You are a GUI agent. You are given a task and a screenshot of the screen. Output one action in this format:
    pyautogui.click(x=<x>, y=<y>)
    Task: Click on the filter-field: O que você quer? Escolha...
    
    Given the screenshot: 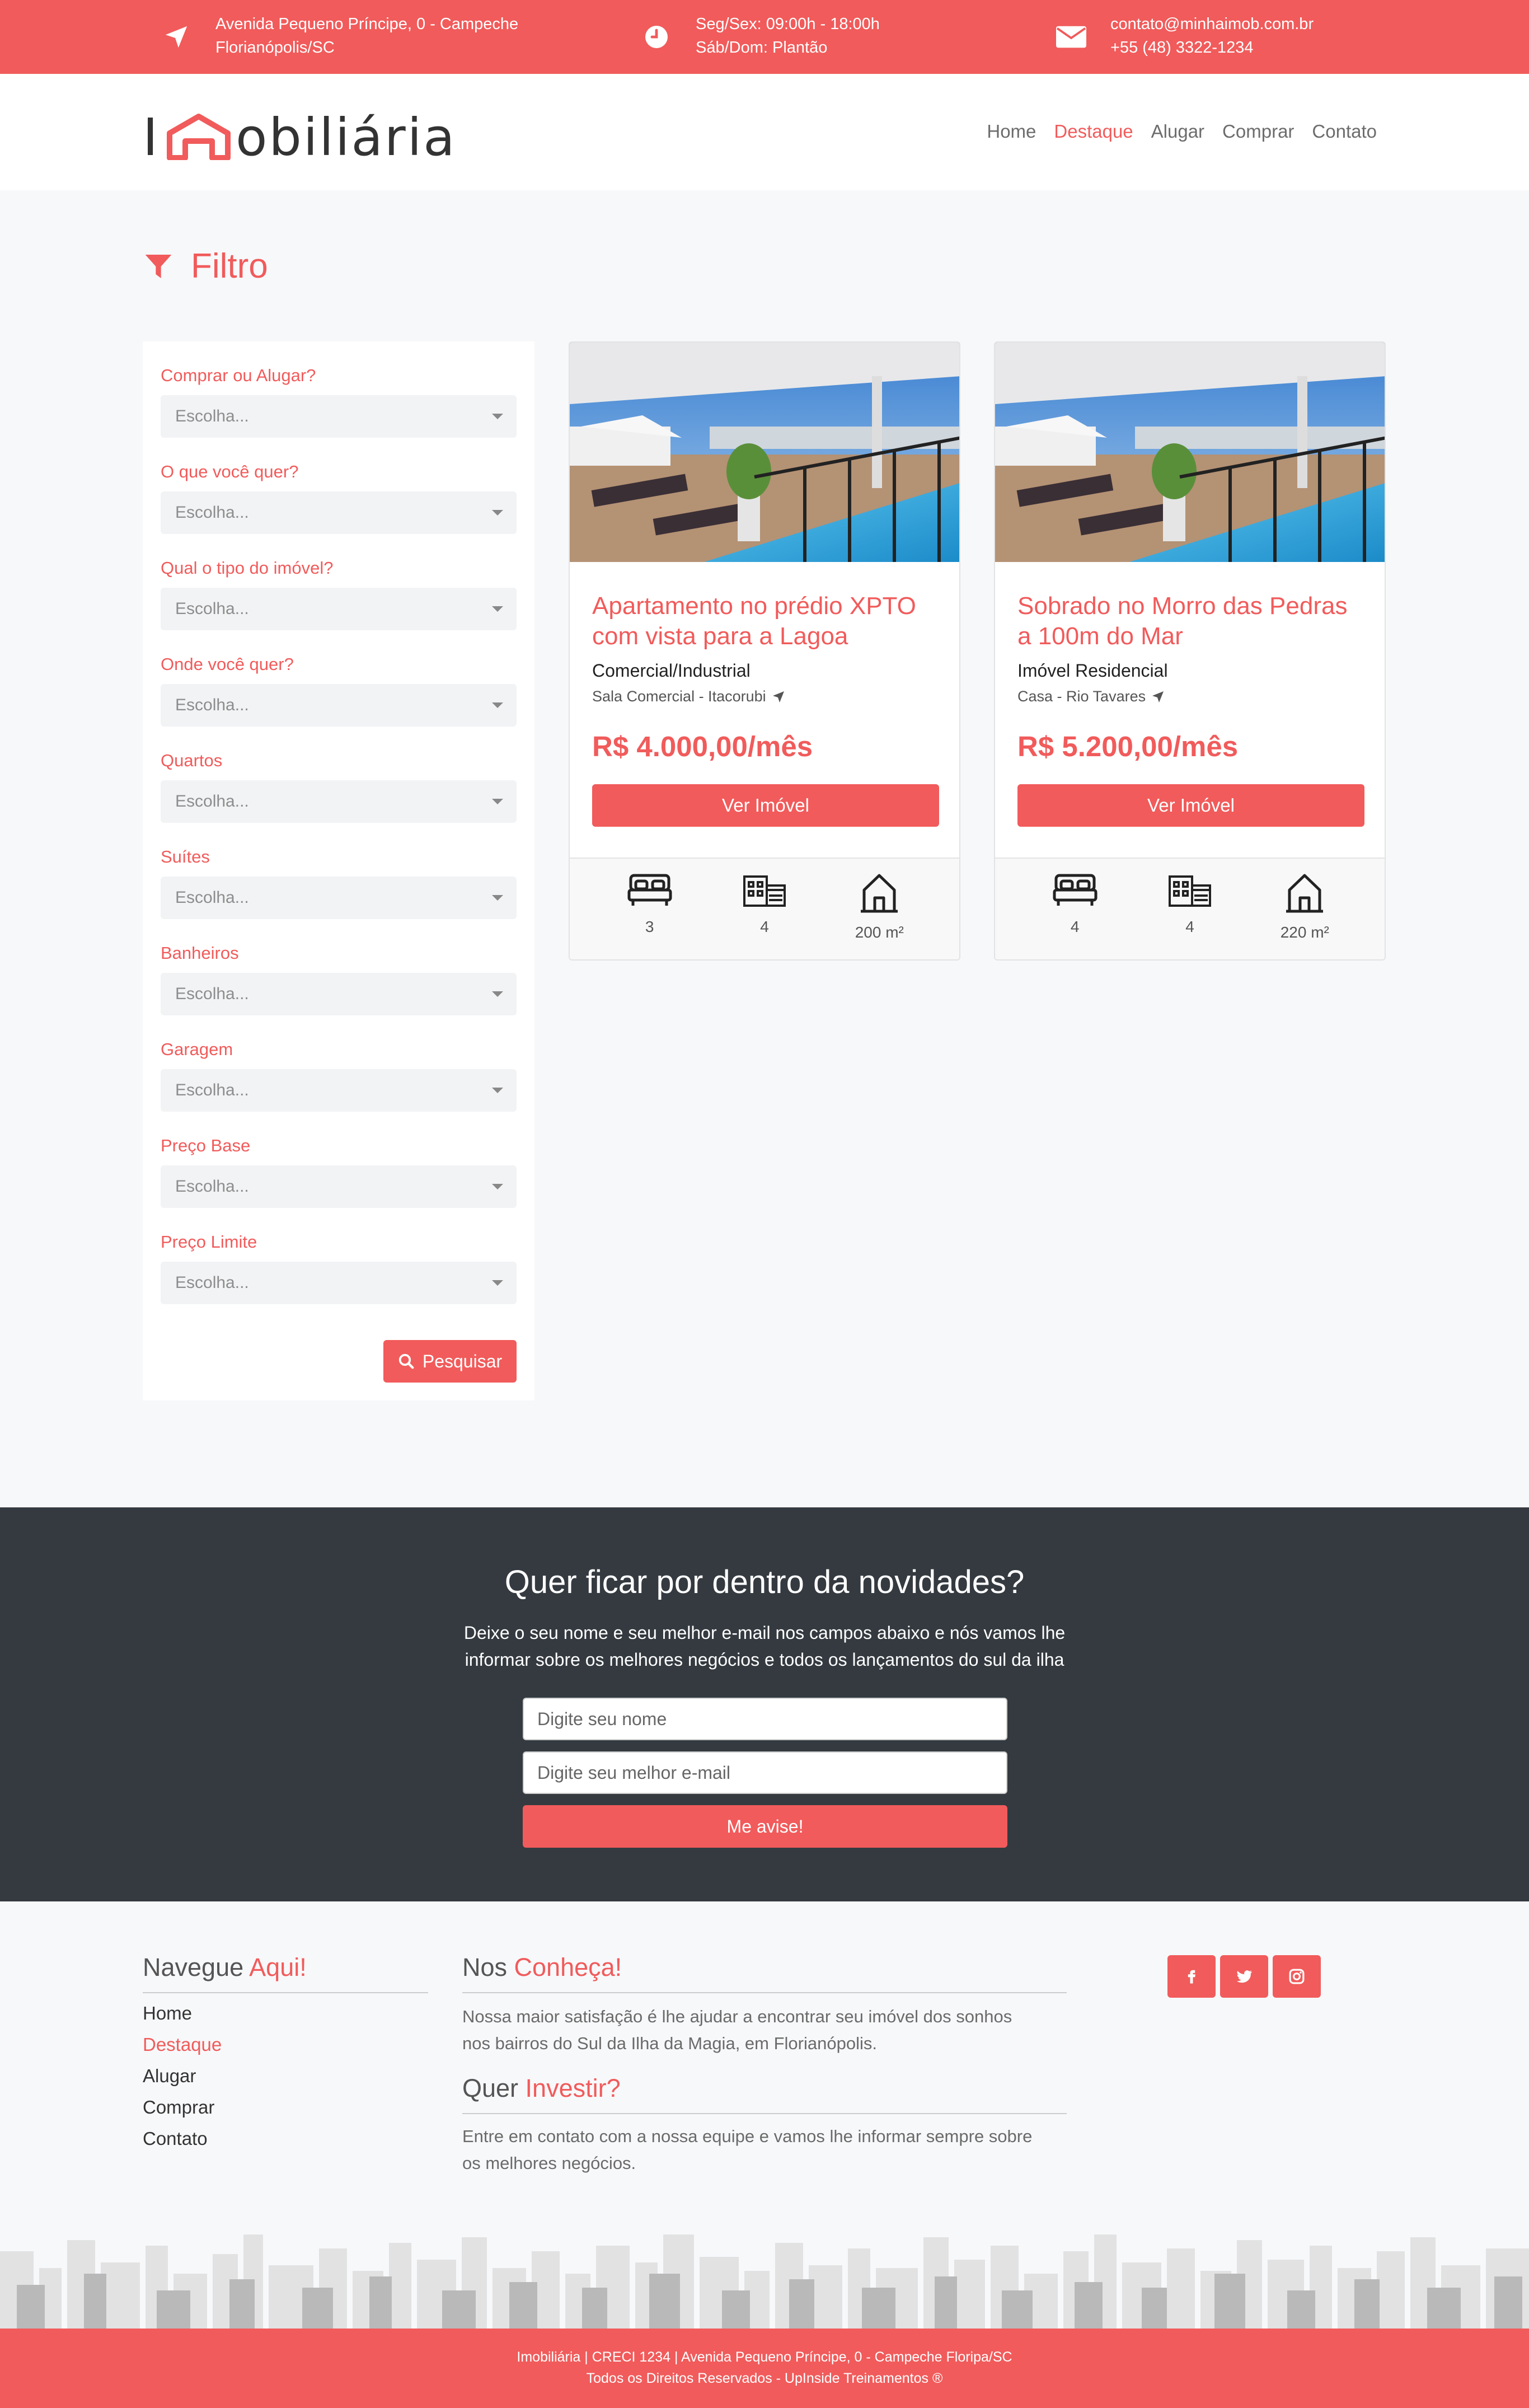 What is the action you would take?
    pyautogui.click(x=339, y=506)
    